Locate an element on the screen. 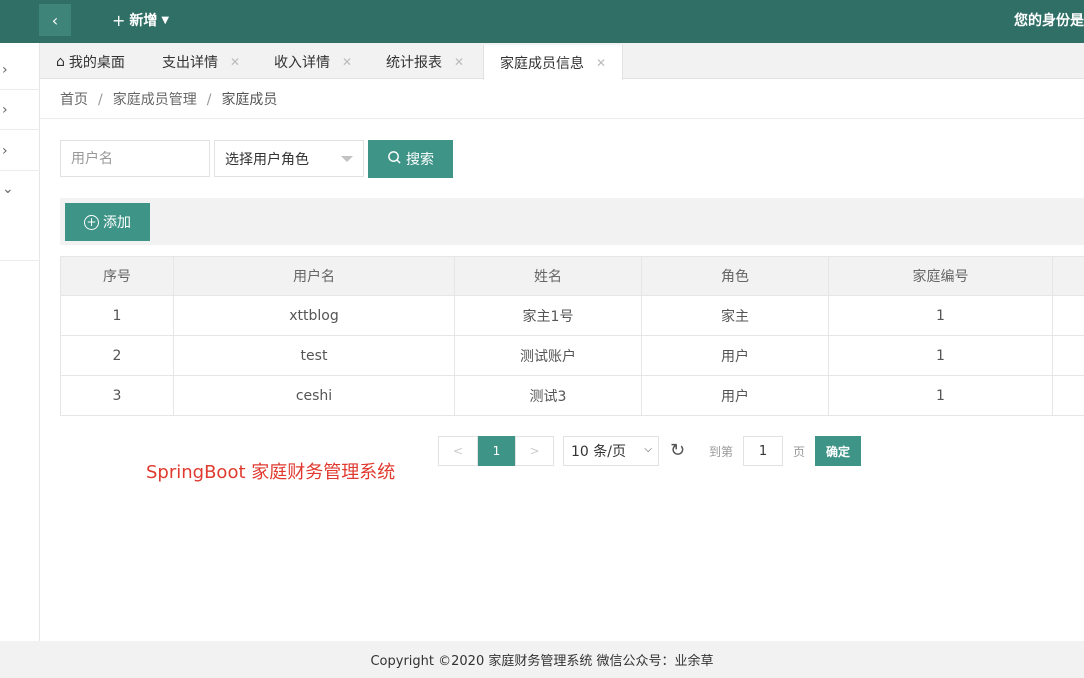 The width and height of the screenshot is (1084, 678). header-family-id: 家庭编号 is located at coordinates (940, 276).